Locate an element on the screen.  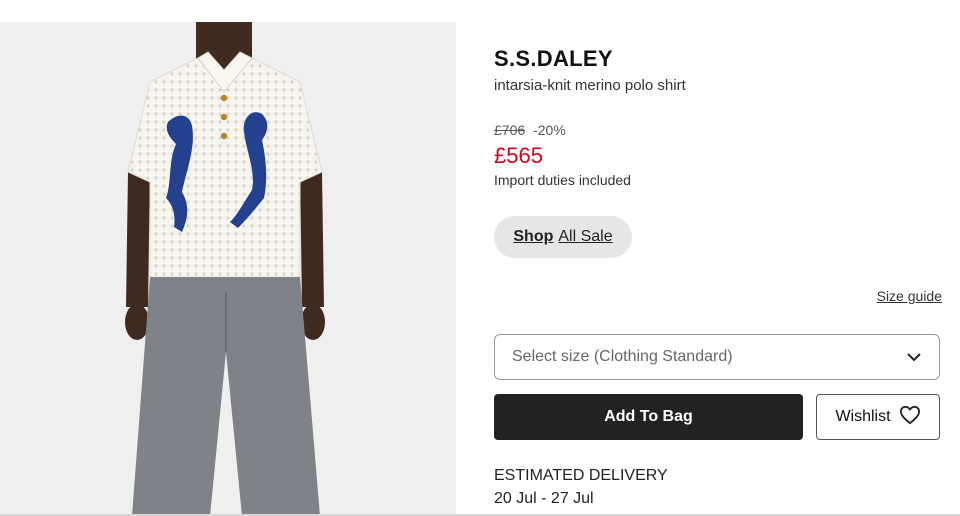
size-select-placeholder: Select size (Clothing Standard) is located at coordinates (622, 356).